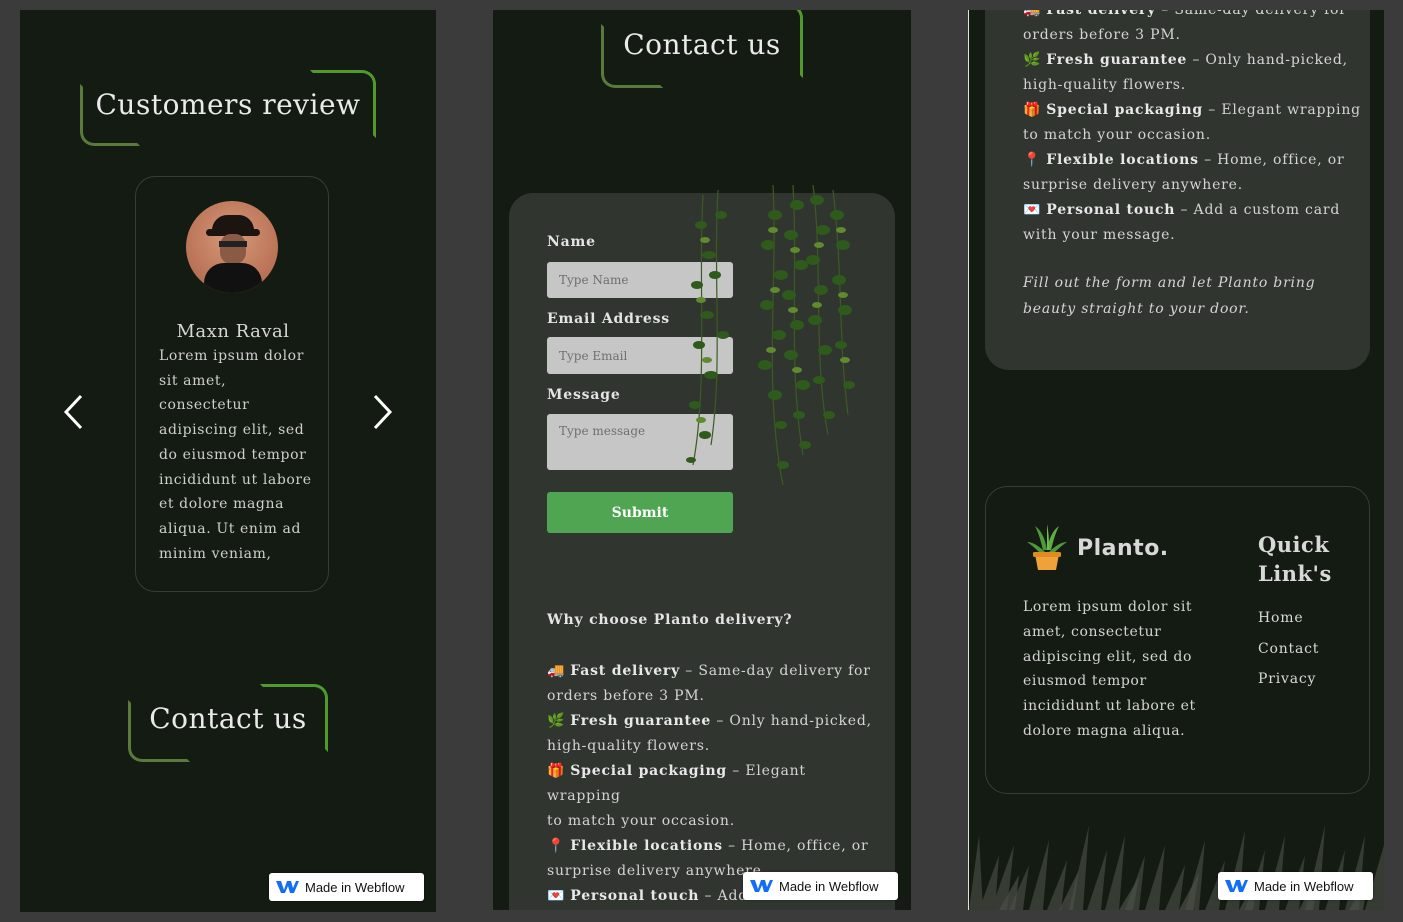 The image size is (1403, 922). Describe the element at coordinates (74, 412) in the screenshot. I see `chevron-left-icon` at that location.